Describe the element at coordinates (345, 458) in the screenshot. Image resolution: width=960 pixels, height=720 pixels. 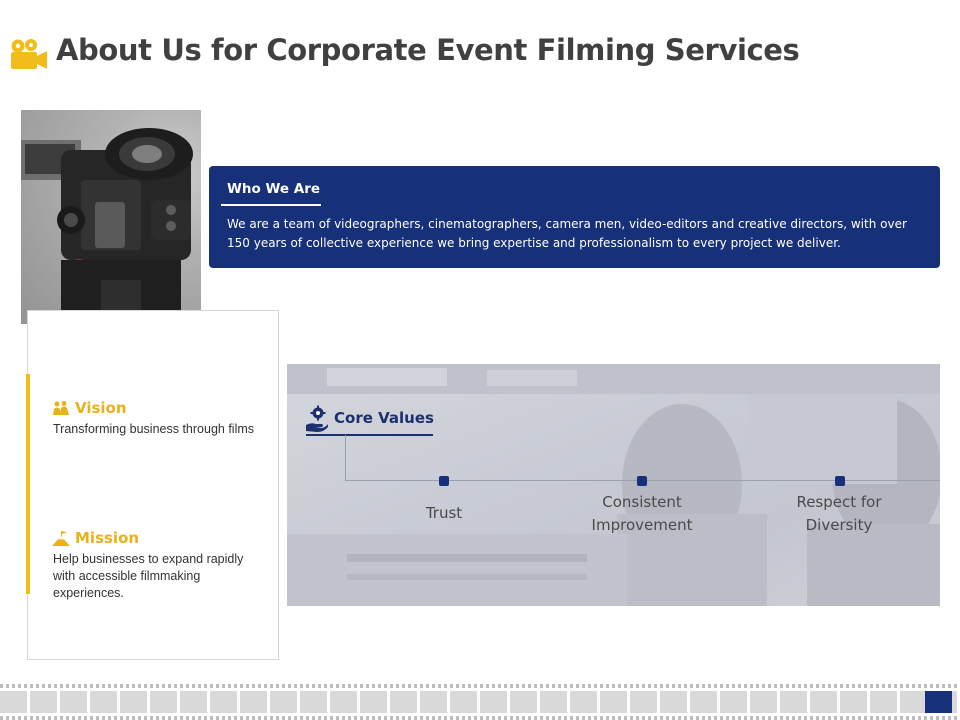
I see `core-values-connector` at that location.